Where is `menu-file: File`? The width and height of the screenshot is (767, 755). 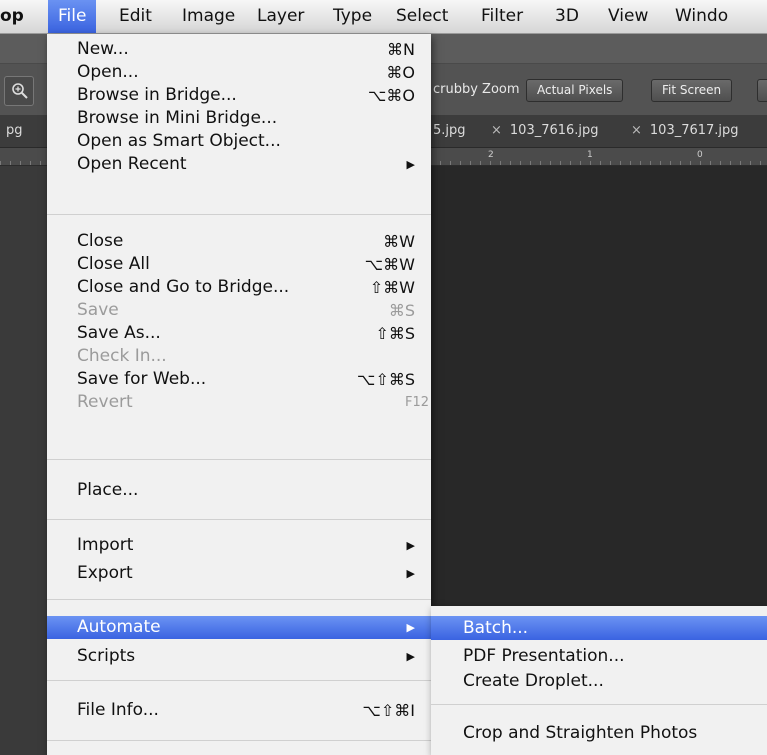
menu-file: File is located at coordinates (72, 16).